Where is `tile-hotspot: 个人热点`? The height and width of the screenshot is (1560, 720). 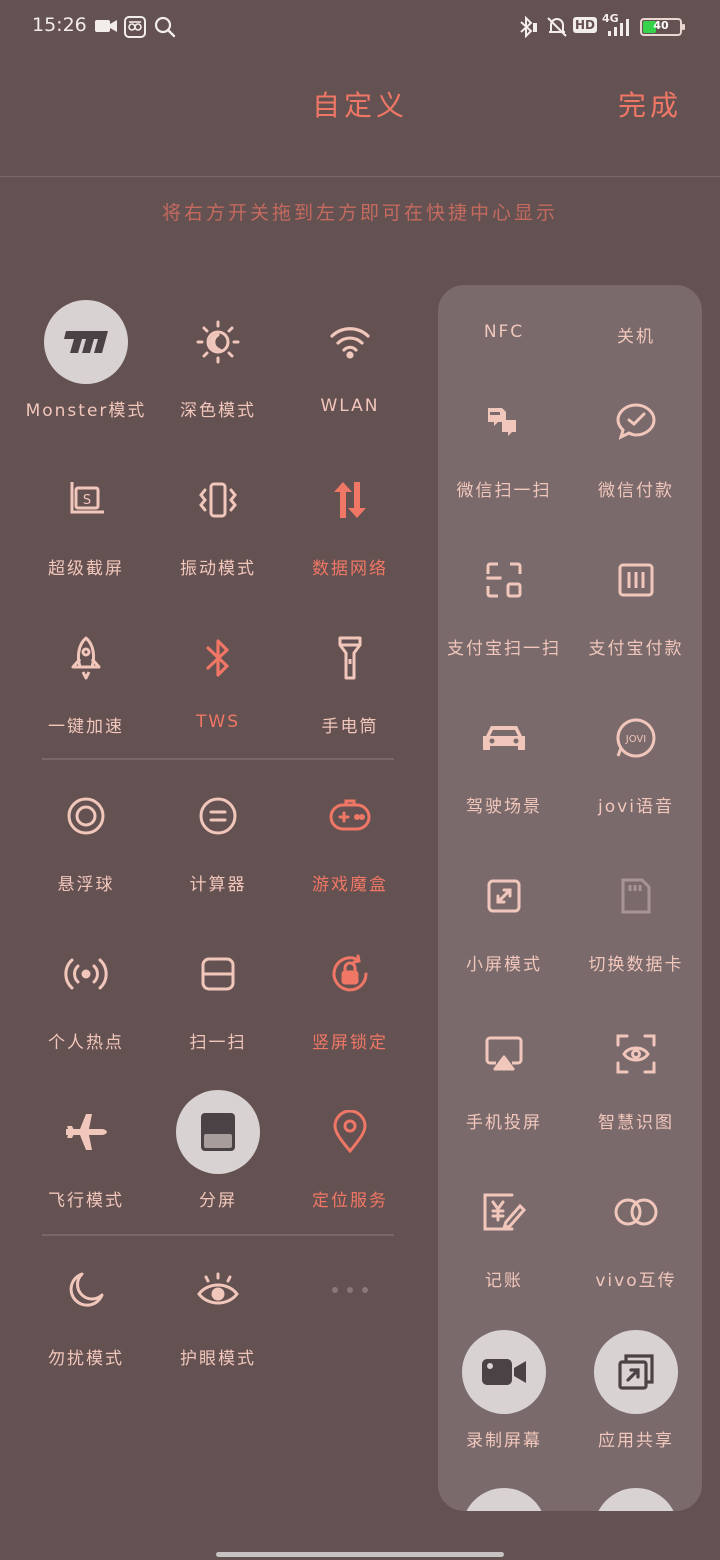 tile-hotspot: 个人热点 is located at coordinates (86, 1007).